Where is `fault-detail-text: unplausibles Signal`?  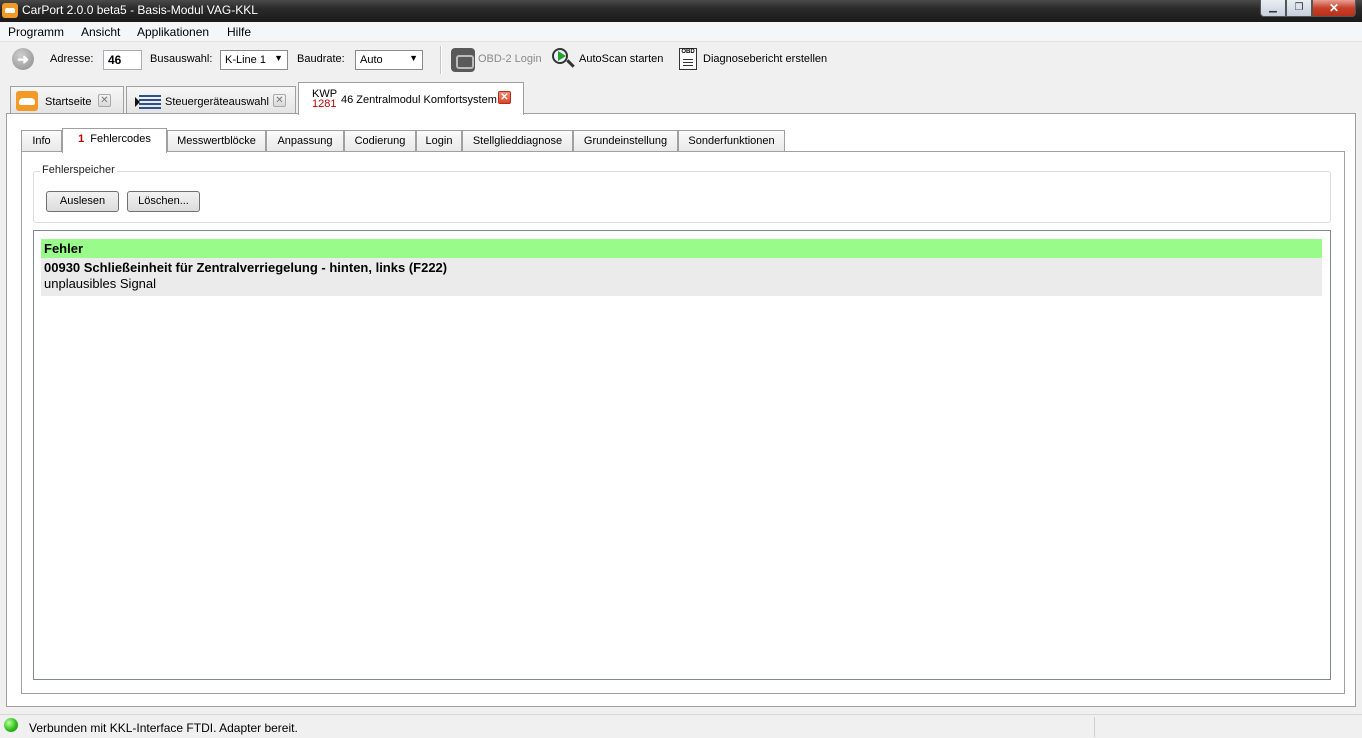
fault-detail-text: unplausibles Signal is located at coordinates (100, 283).